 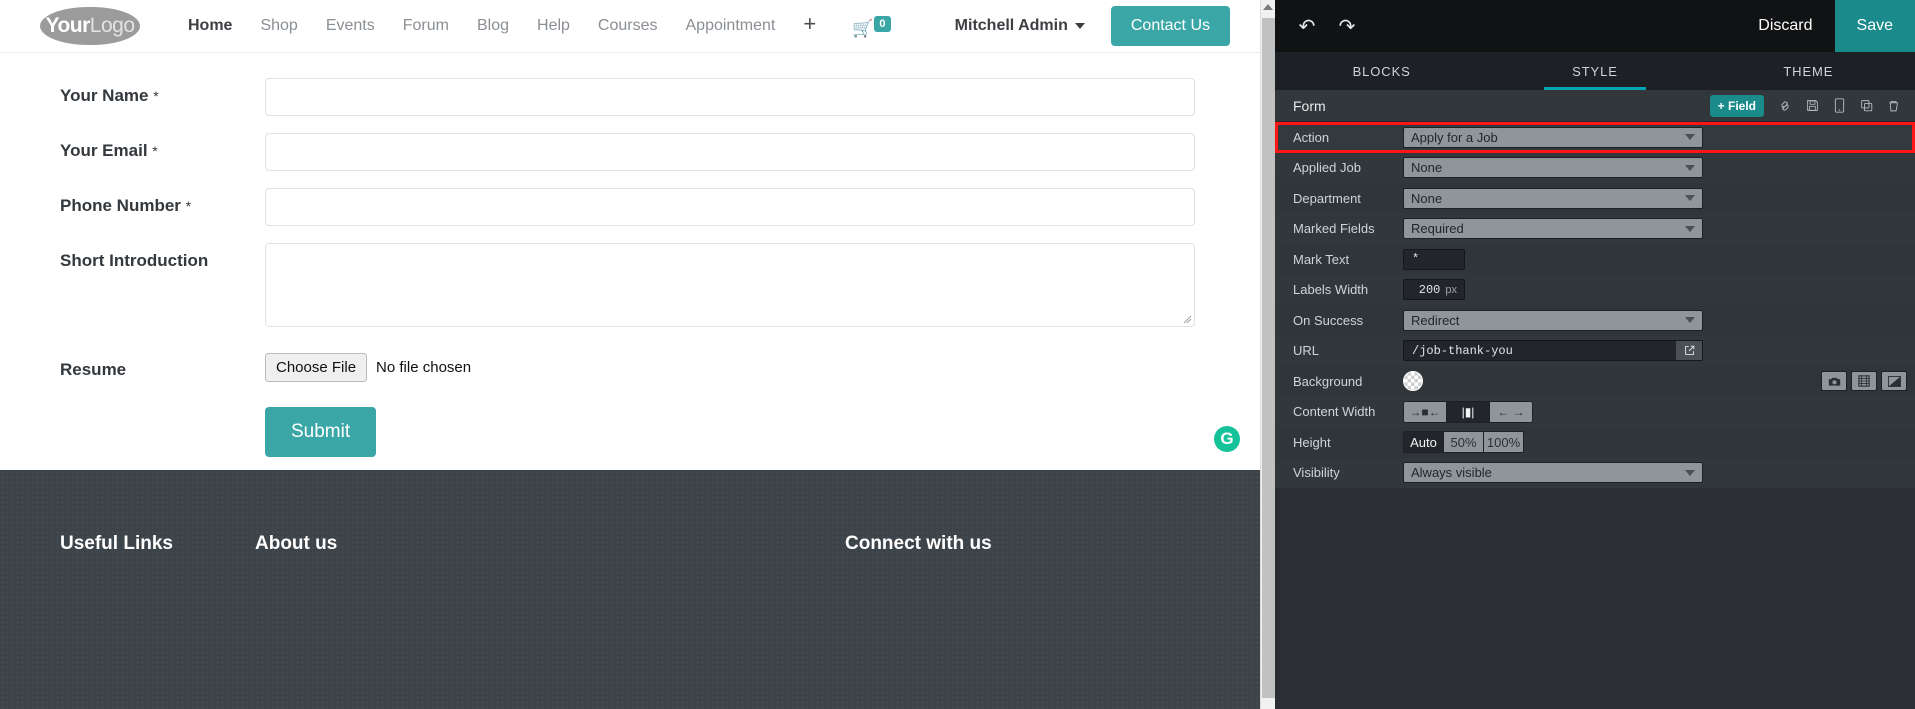 What do you see at coordinates (1503, 442) in the screenshot?
I see `height-100-option: 100%` at bounding box center [1503, 442].